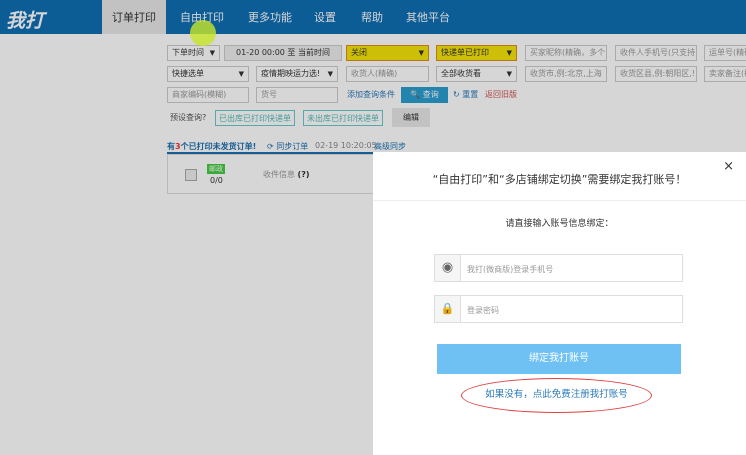 This screenshot has width=746, height=455. Describe the element at coordinates (510, 269) in the screenshot. I see `placeholder: 我打(微商版)登录手机号` at that location.